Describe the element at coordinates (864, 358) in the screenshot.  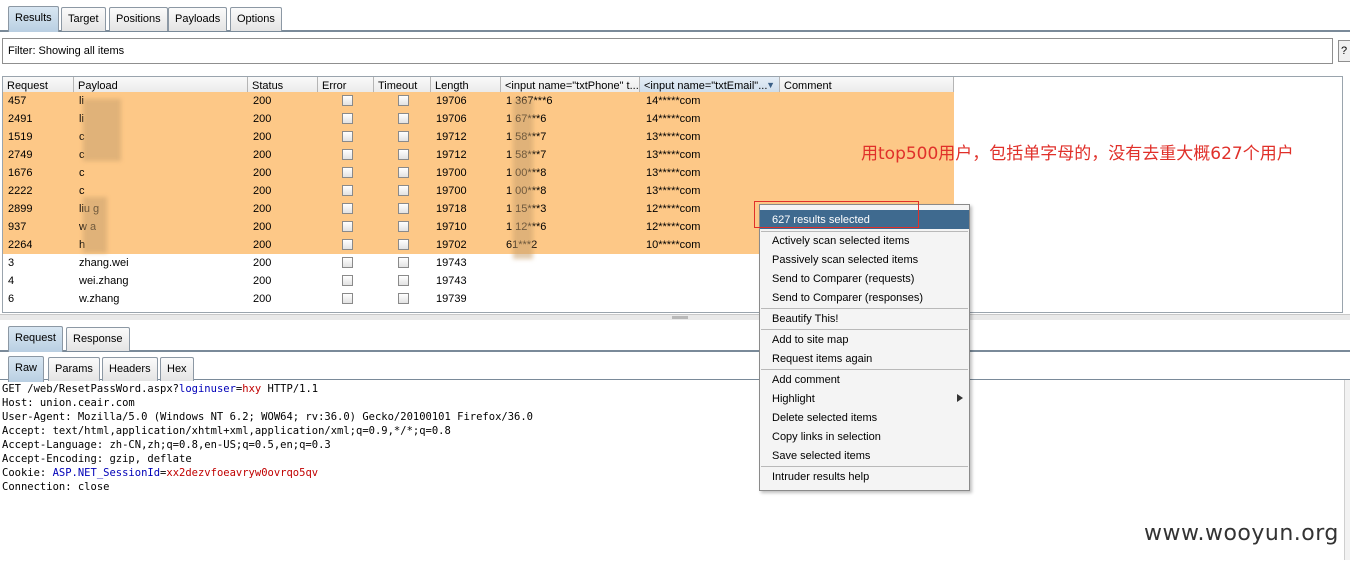
I see `menu-item-request-again: Request items again` at that location.